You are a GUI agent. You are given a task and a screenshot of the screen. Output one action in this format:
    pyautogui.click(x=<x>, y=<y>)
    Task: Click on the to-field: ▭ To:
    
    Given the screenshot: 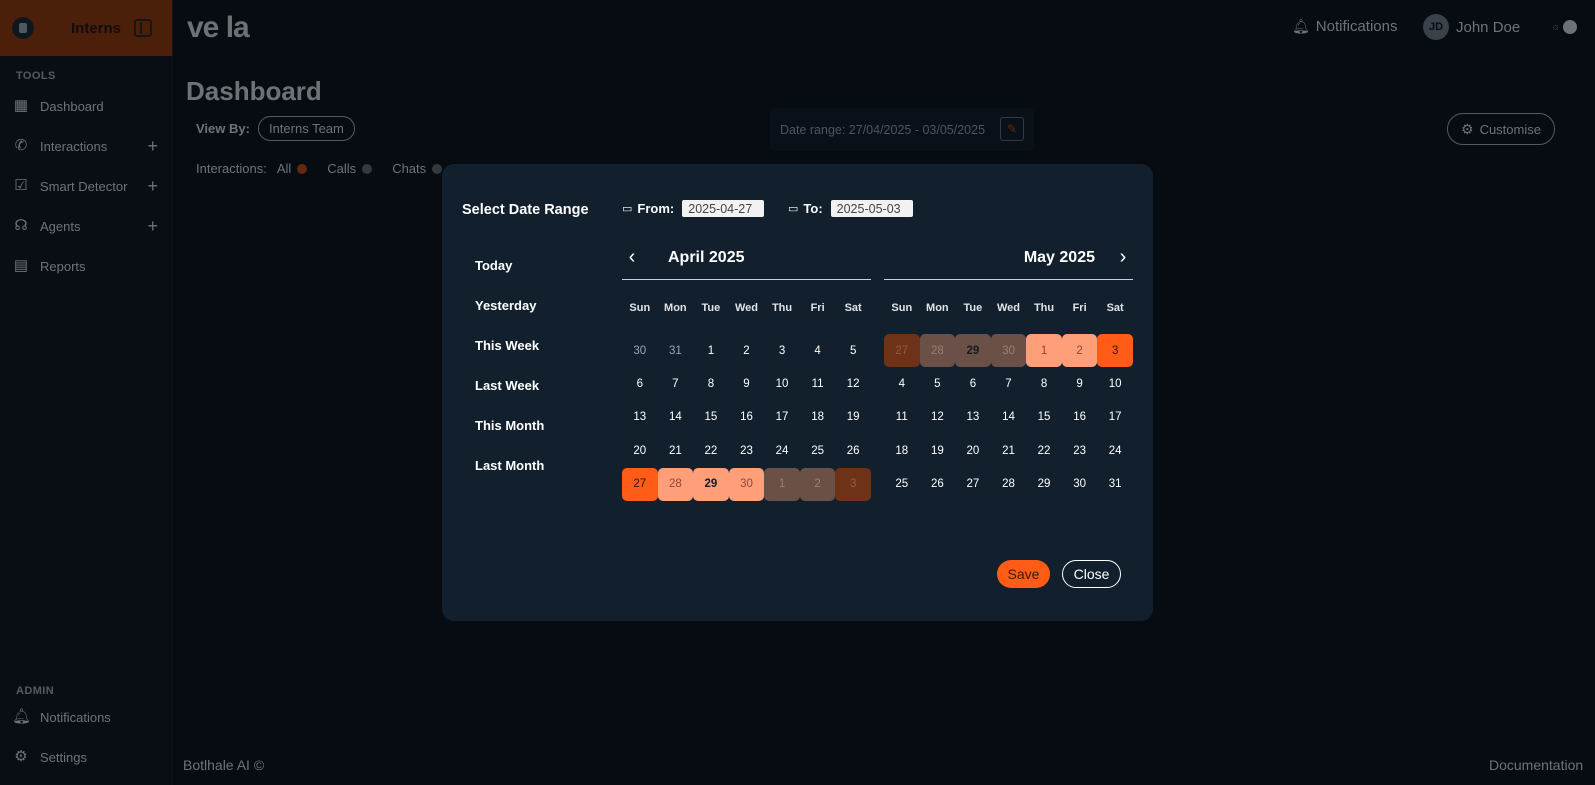 What is the action you would take?
    pyautogui.click(x=850, y=208)
    